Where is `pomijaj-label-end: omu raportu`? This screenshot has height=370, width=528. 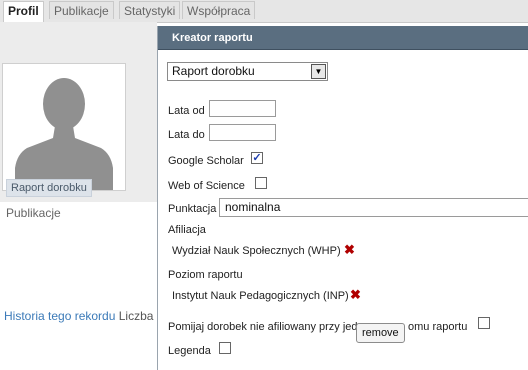
pomijaj-label-end: omu raportu is located at coordinates (438, 327).